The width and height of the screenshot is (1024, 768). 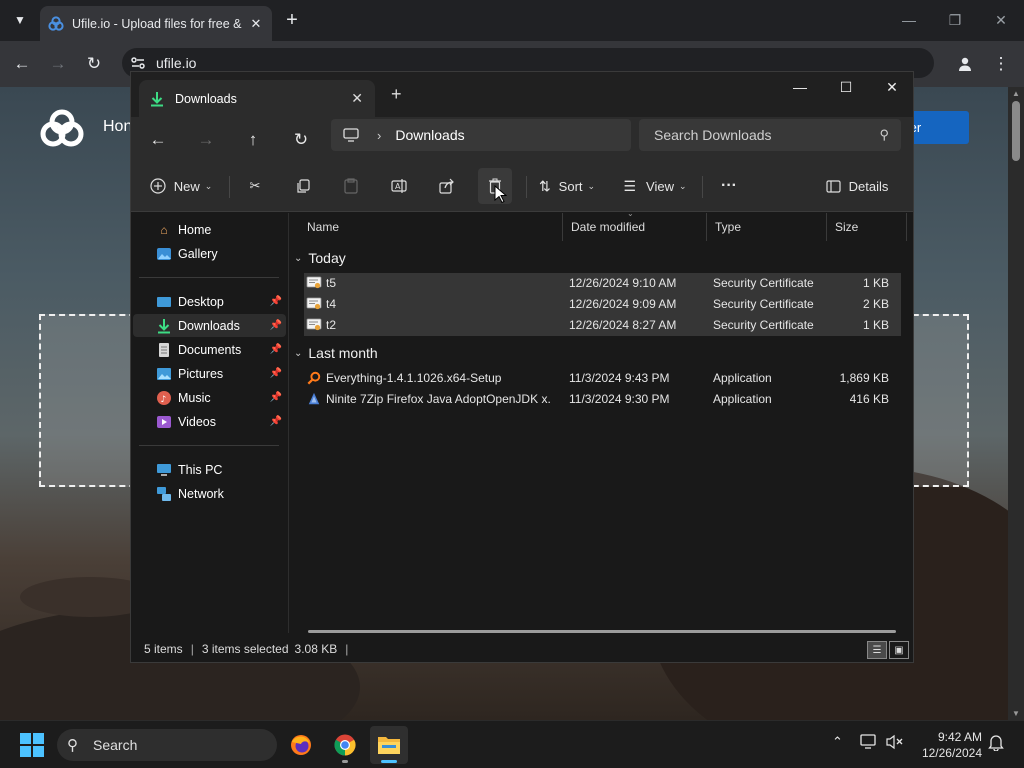 I want to click on explorer-new-tab-button: +, so click(x=396, y=94).